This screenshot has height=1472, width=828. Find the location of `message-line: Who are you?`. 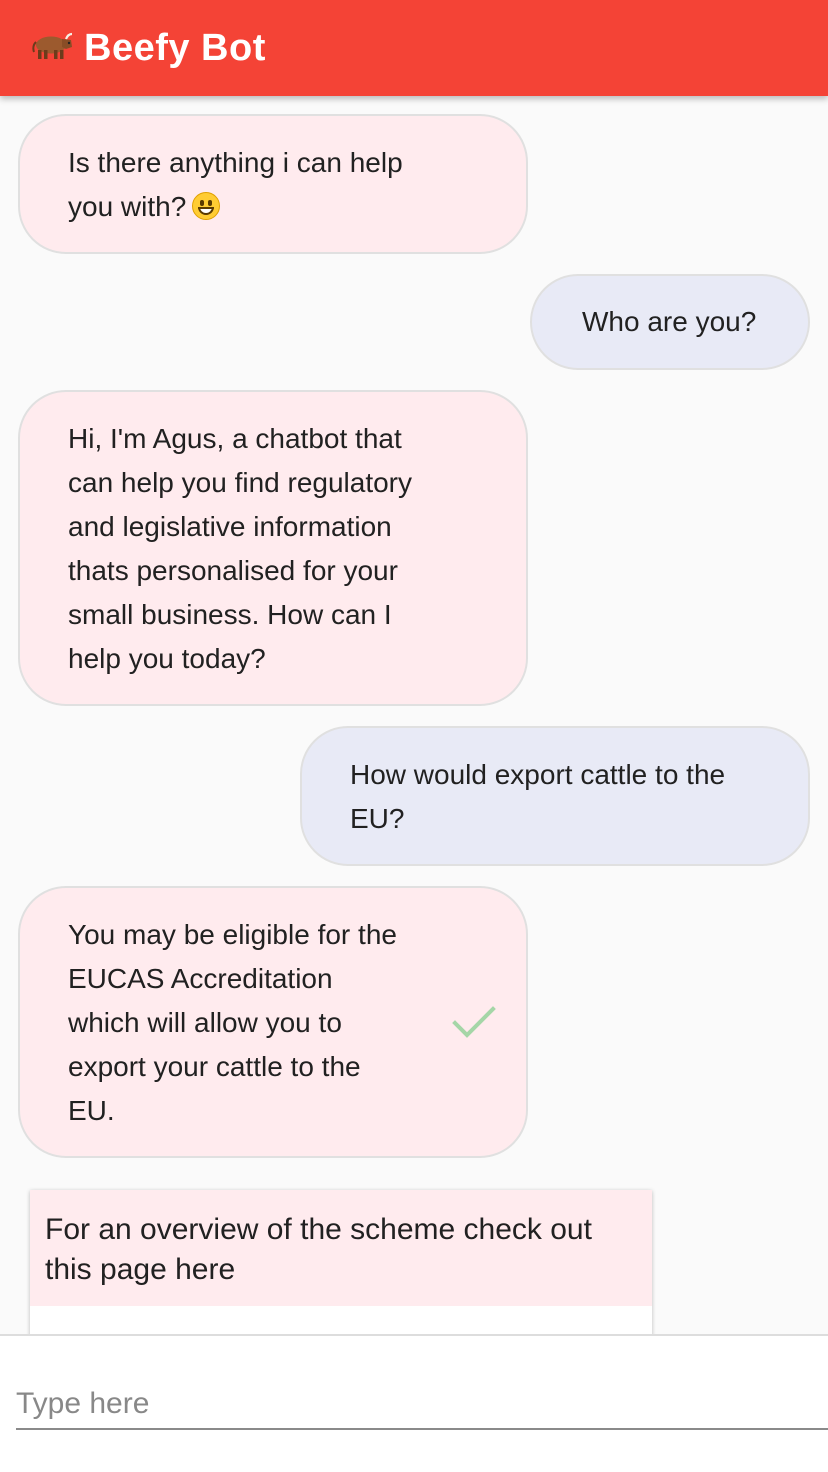

message-line: Who are you? is located at coordinates (669, 321).